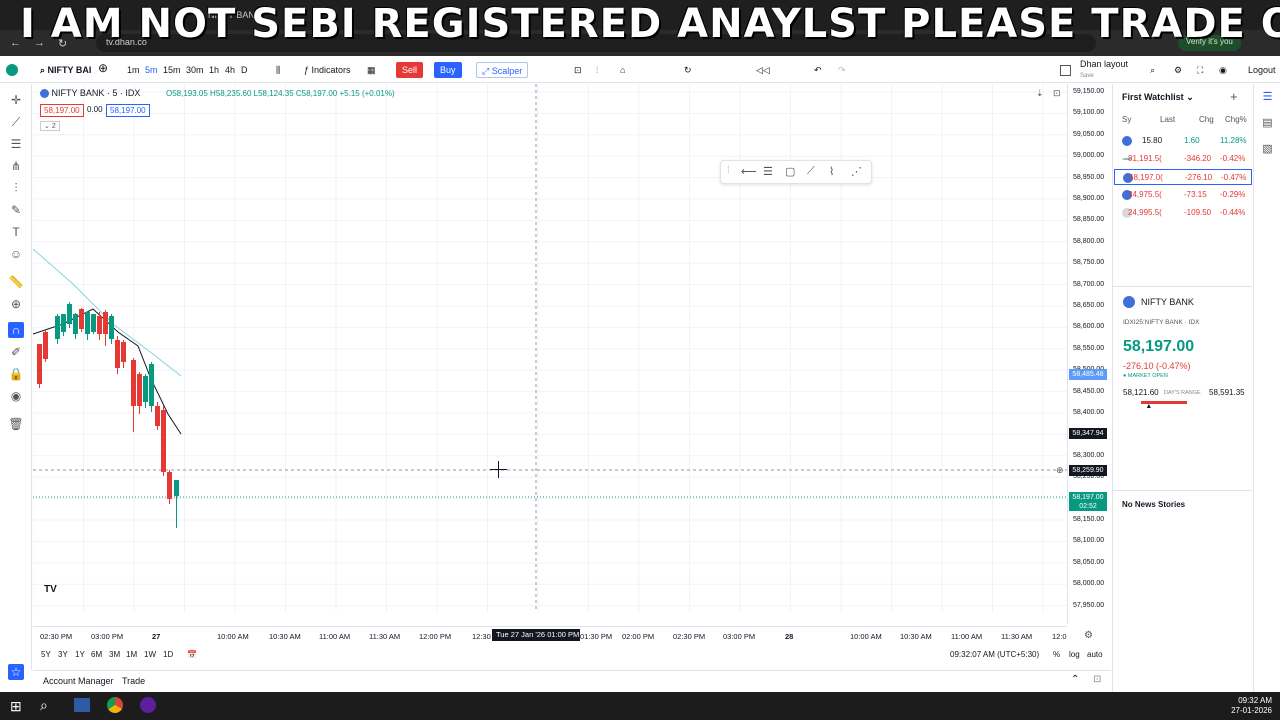  What do you see at coordinates (12, 70) in the screenshot?
I see `dhan-logo-icon` at bounding box center [12, 70].